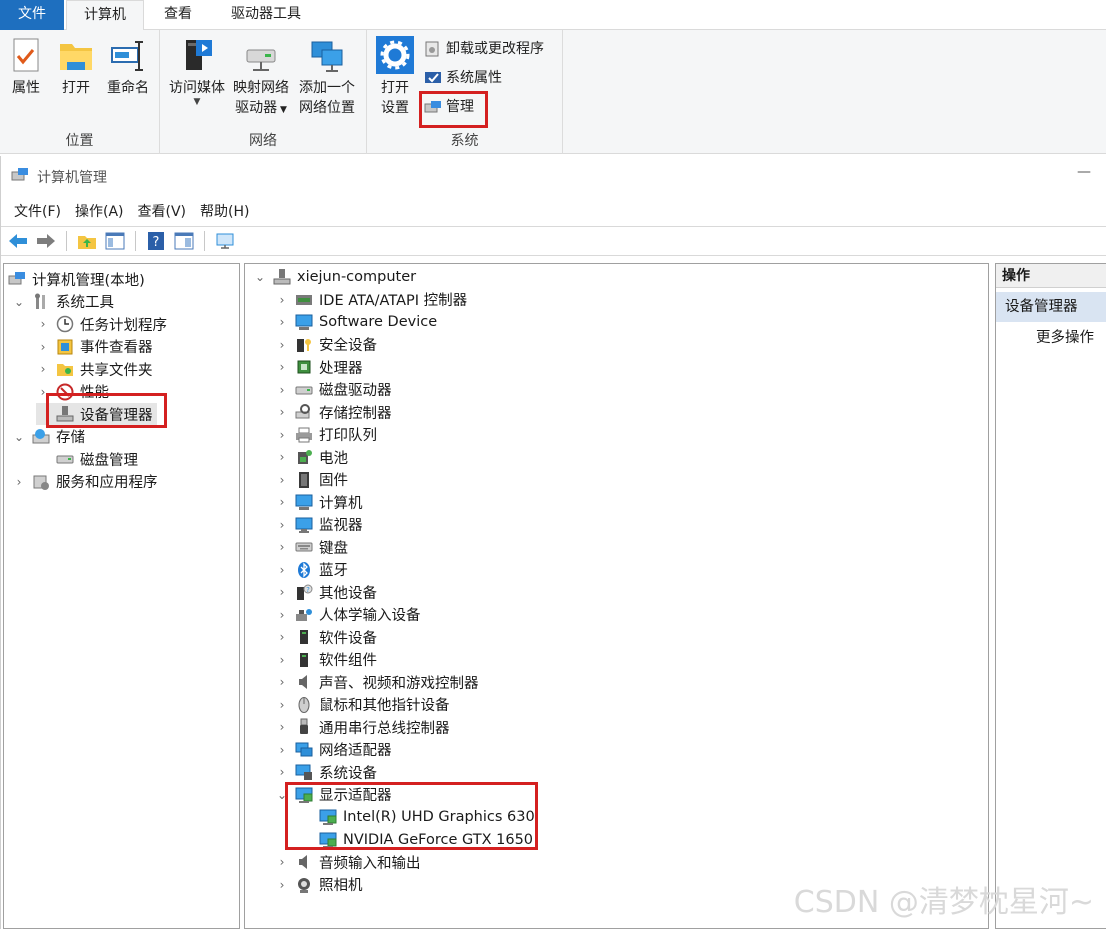 The width and height of the screenshot is (1106, 929). What do you see at coordinates (224, 211) in the screenshot?
I see `menu-help: 帮助(H)` at bounding box center [224, 211].